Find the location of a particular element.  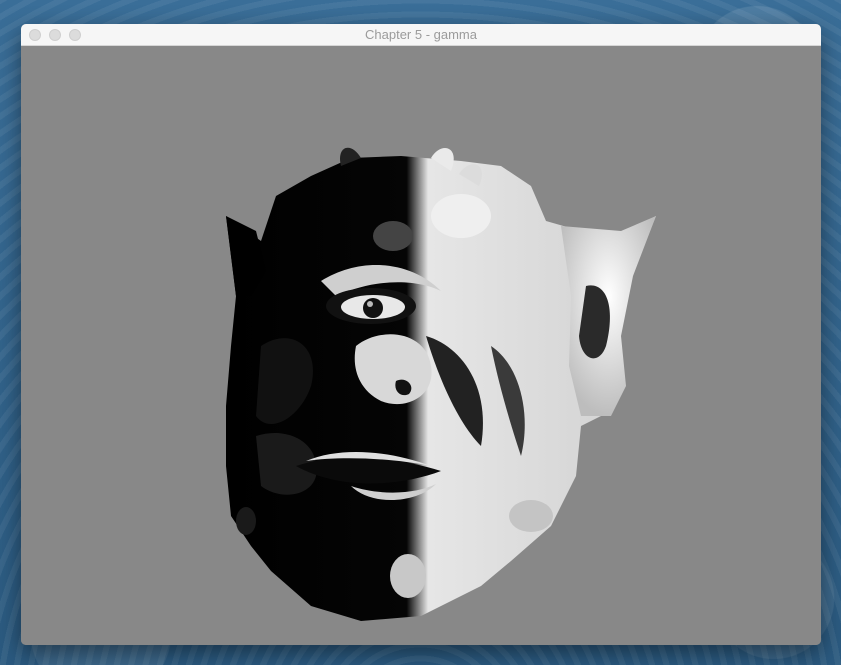

forehead-bump is located at coordinates (461, 216).